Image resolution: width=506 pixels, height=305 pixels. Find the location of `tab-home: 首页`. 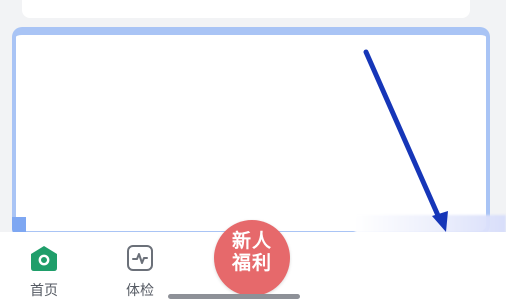

tab-home: 首页 is located at coordinates (44, 272).